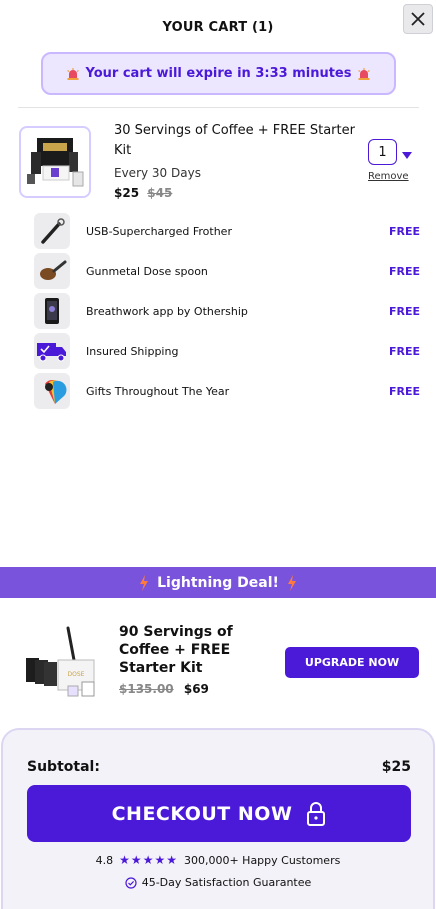 The width and height of the screenshot is (436, 909). I want to click on list-item: USB-Supercharged Frother FREE, so click(227, 231).